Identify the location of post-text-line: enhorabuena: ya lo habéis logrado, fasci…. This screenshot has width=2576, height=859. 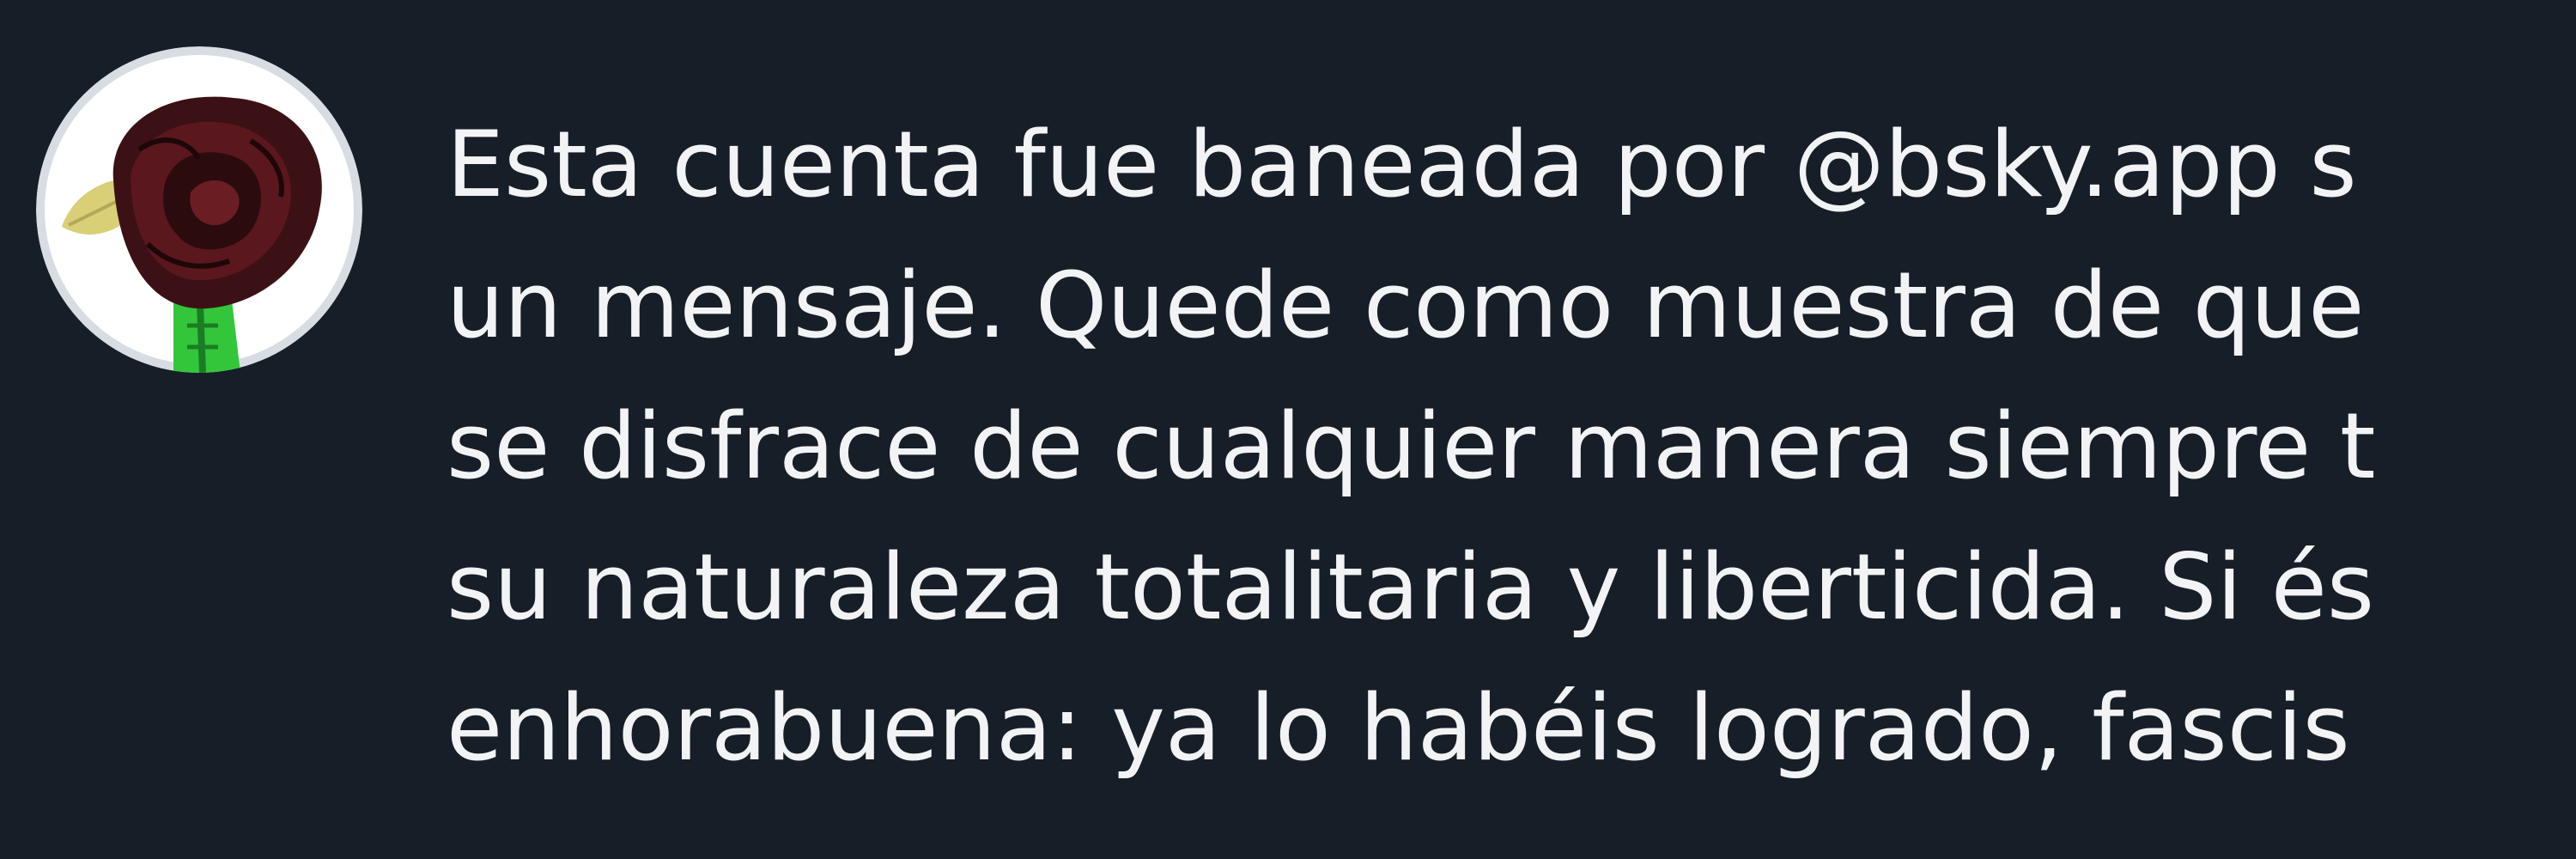
(1398, 728).